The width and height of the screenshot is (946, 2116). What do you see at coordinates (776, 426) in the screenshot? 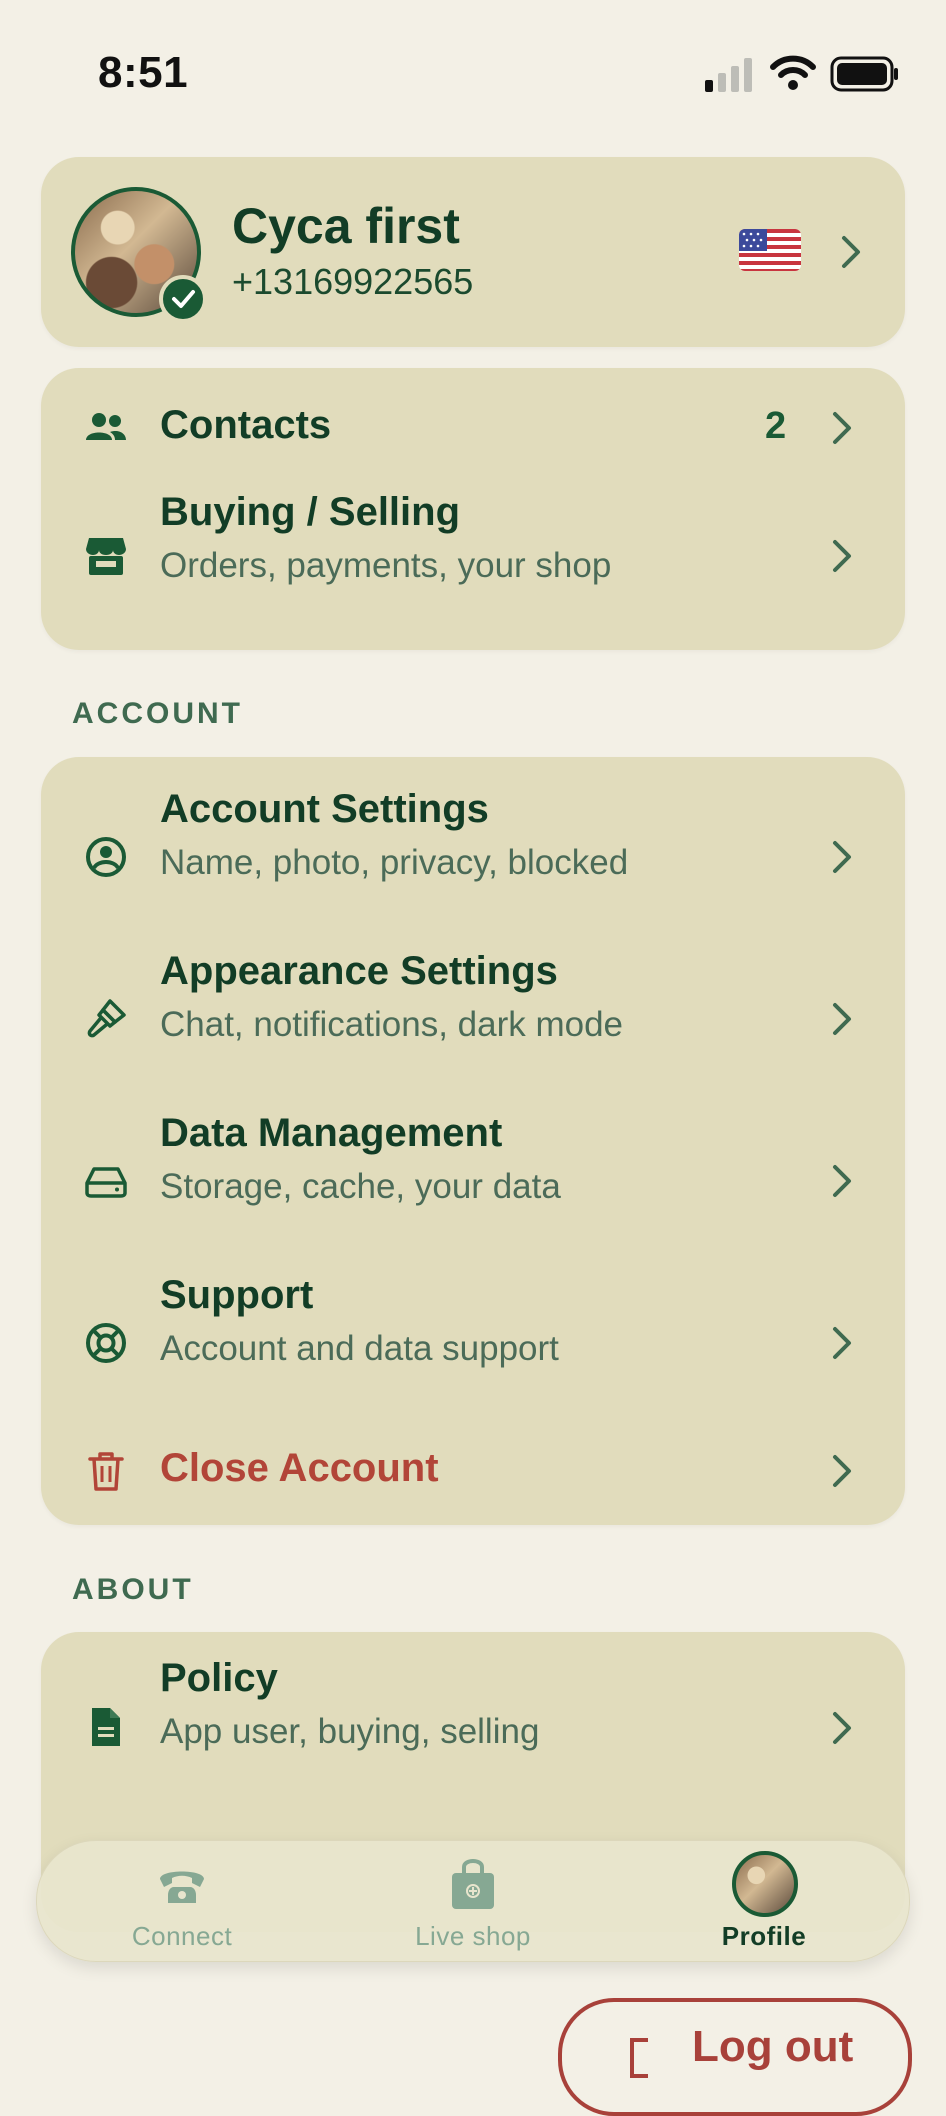
I see `contacts-count: 2` at bounding box center [776, 426].